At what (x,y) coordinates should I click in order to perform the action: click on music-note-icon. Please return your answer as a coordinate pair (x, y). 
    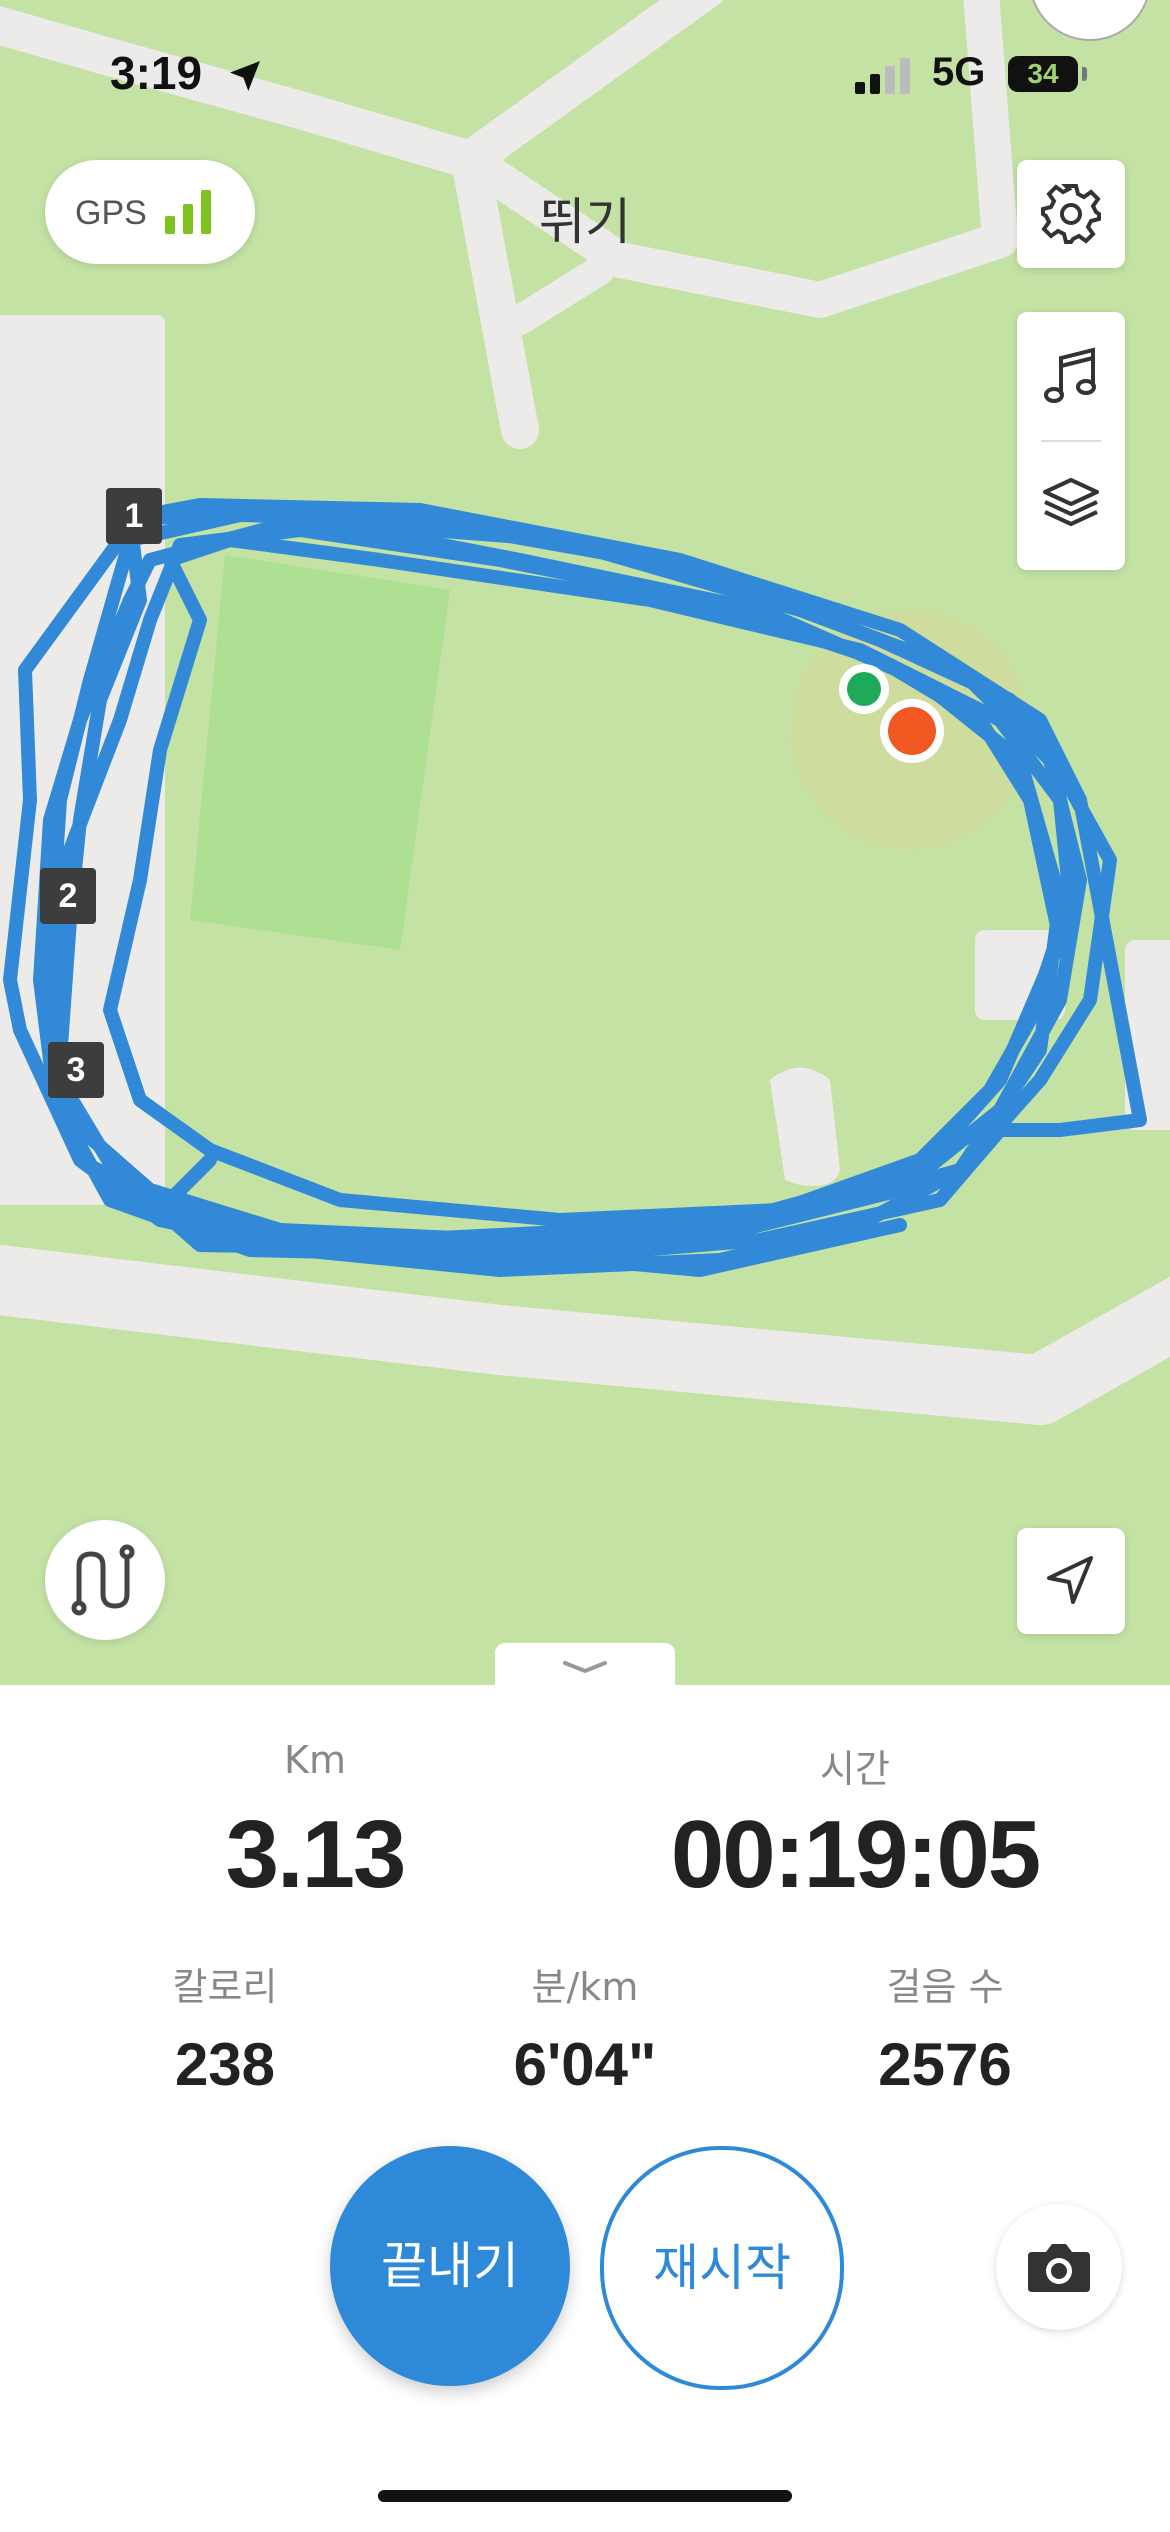
    Looking at the image, I should click on (1070, 375).